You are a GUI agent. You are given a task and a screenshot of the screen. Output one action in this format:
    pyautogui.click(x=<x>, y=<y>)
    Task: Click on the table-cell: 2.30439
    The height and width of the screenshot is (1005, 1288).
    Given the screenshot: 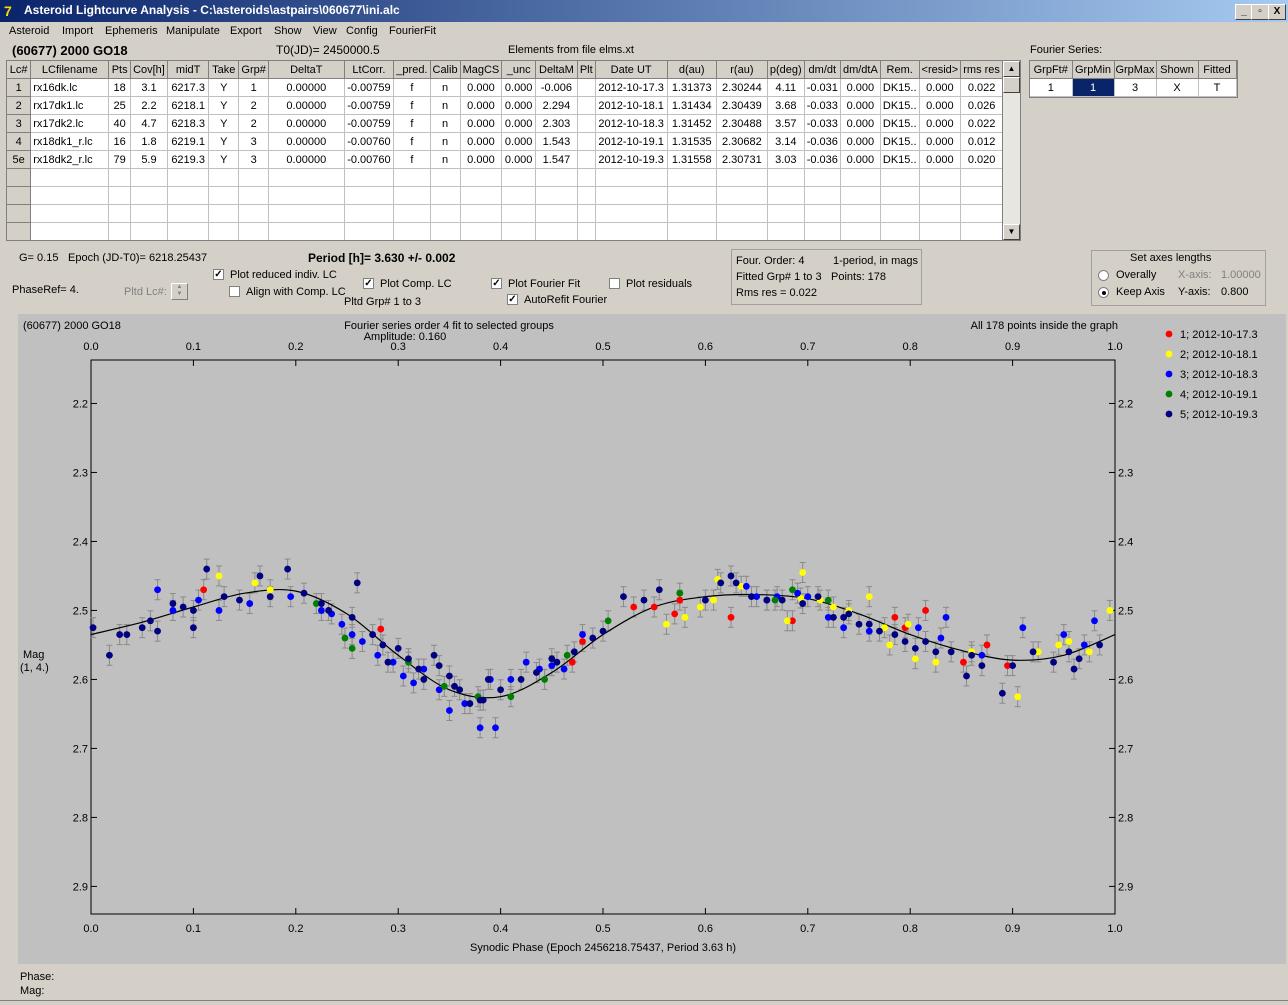 What is the action you would take?
    pyautogui.click(x=742, y=105)
    